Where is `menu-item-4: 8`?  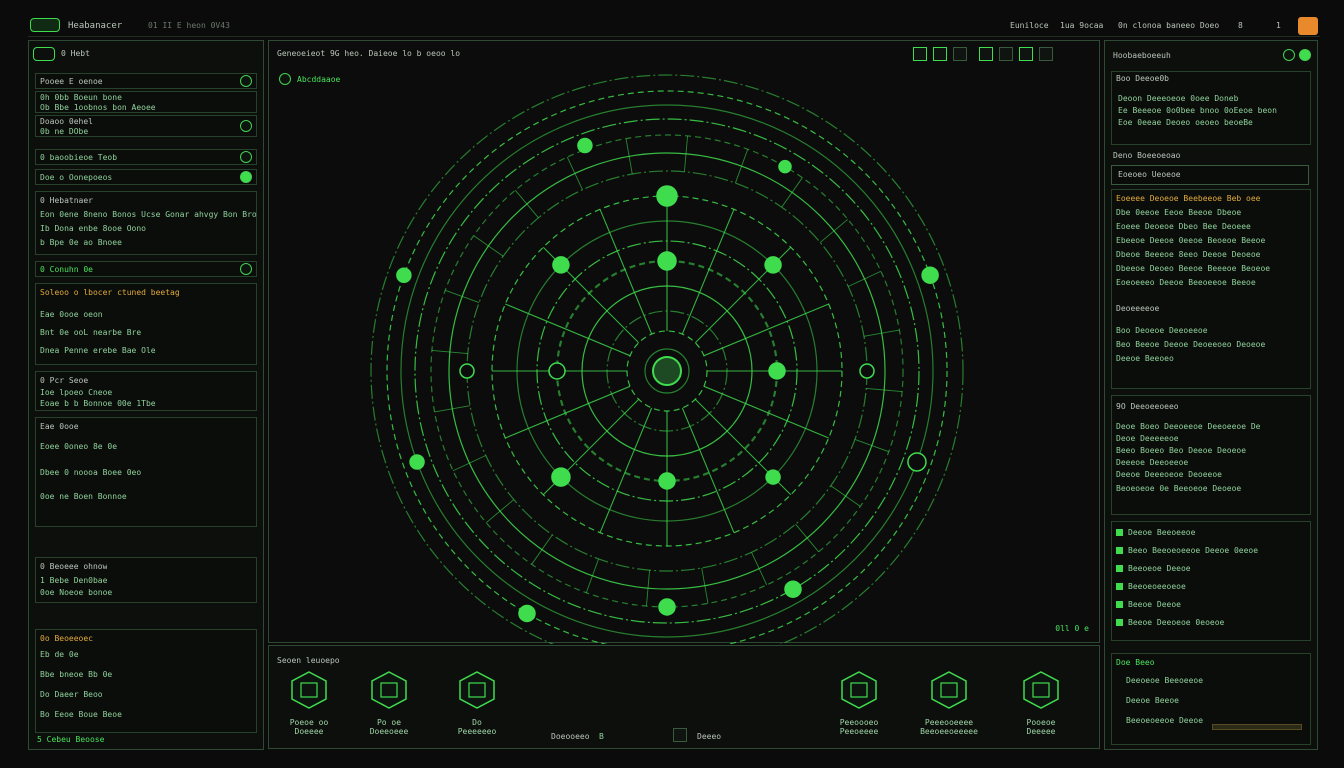
menu-item-4: 8 is located at coordinates (1240, 26).